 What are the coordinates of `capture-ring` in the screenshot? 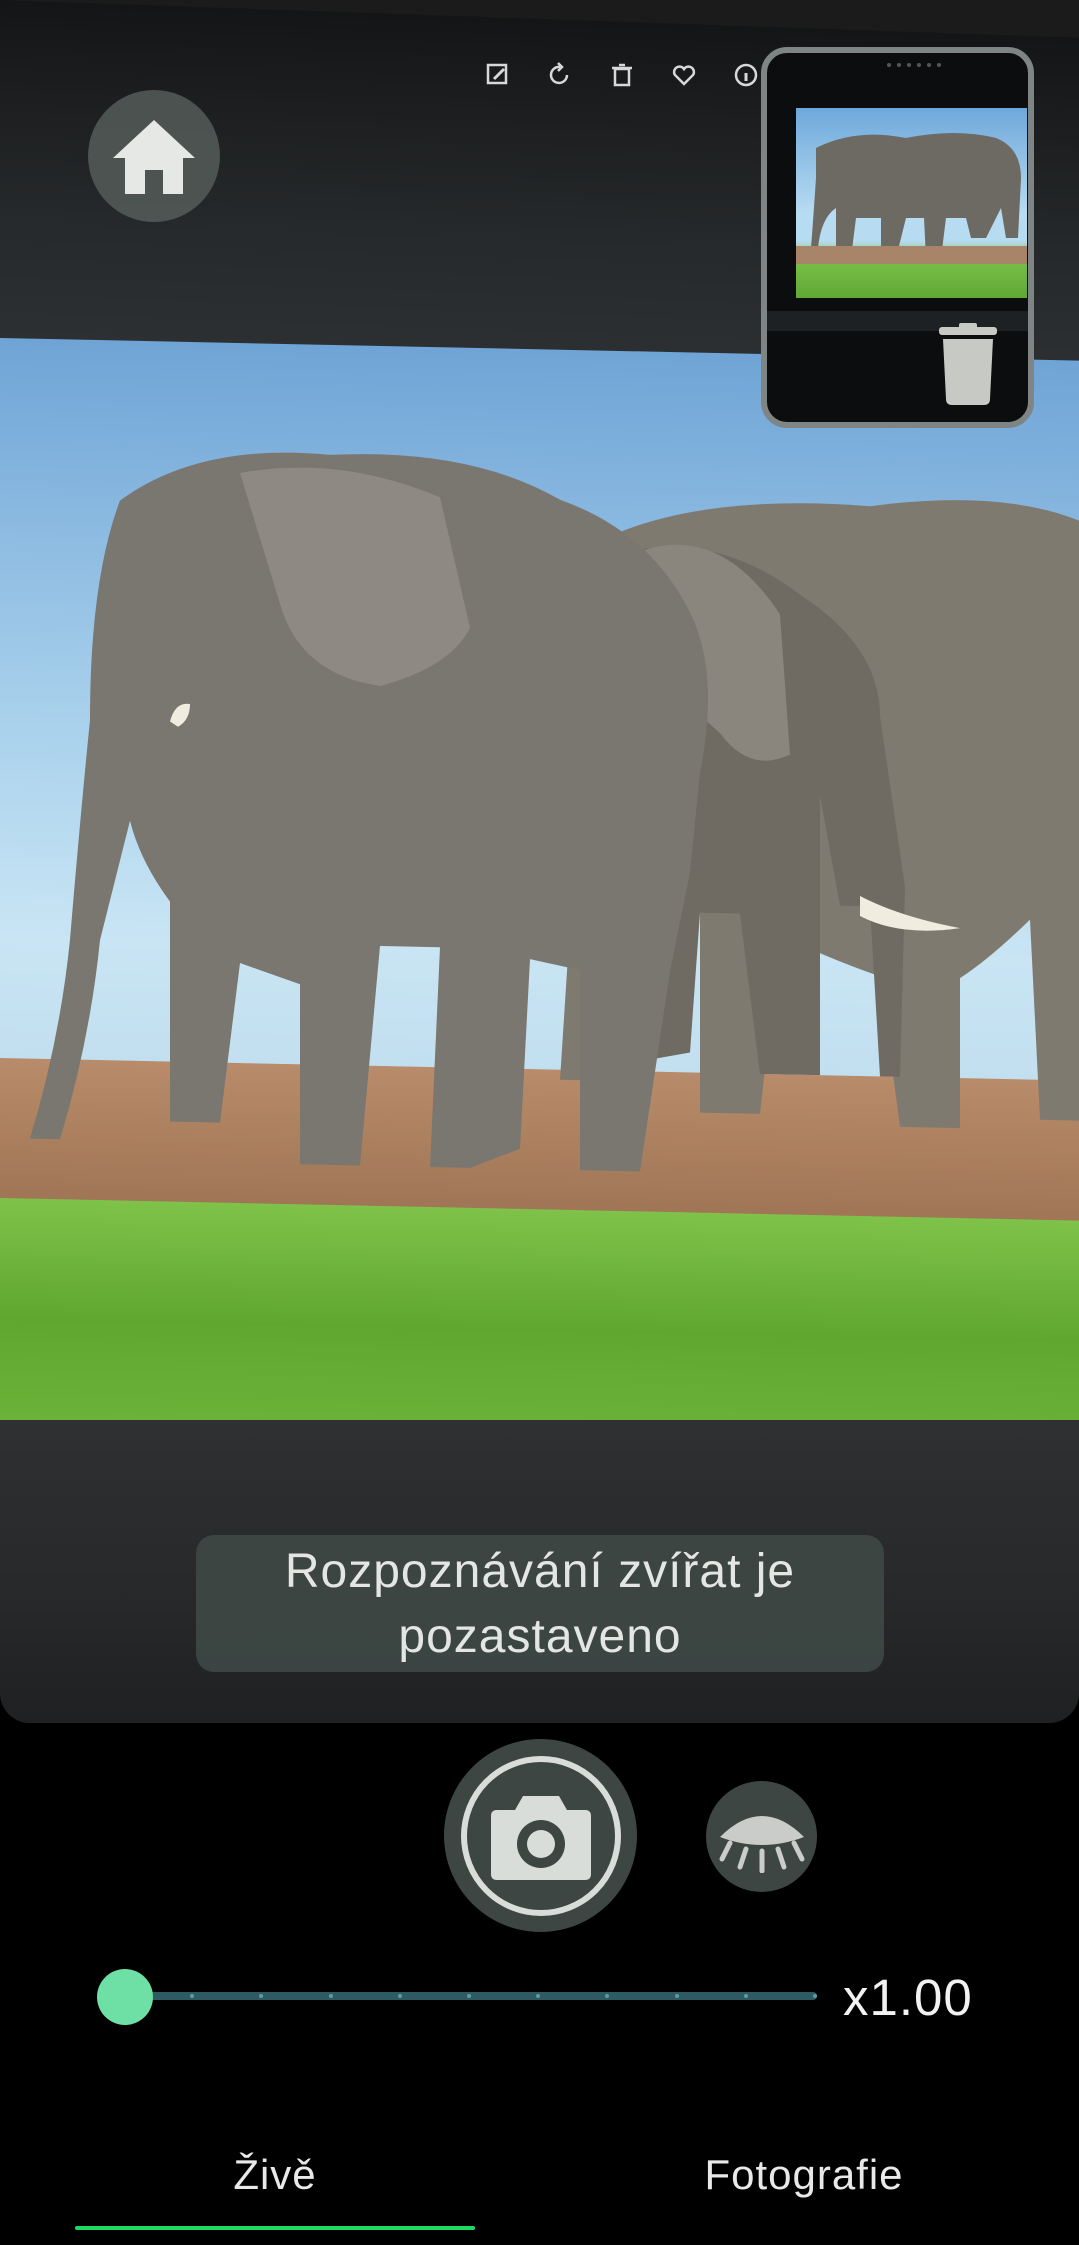 It's located at (540, 1835).